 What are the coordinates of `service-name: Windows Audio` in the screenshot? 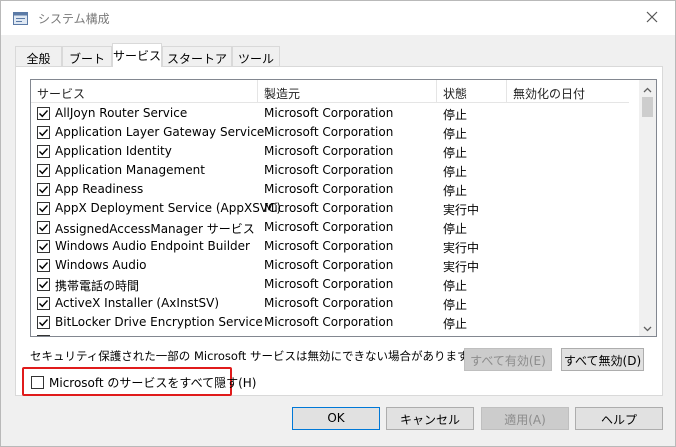 It's located at (101, 265).